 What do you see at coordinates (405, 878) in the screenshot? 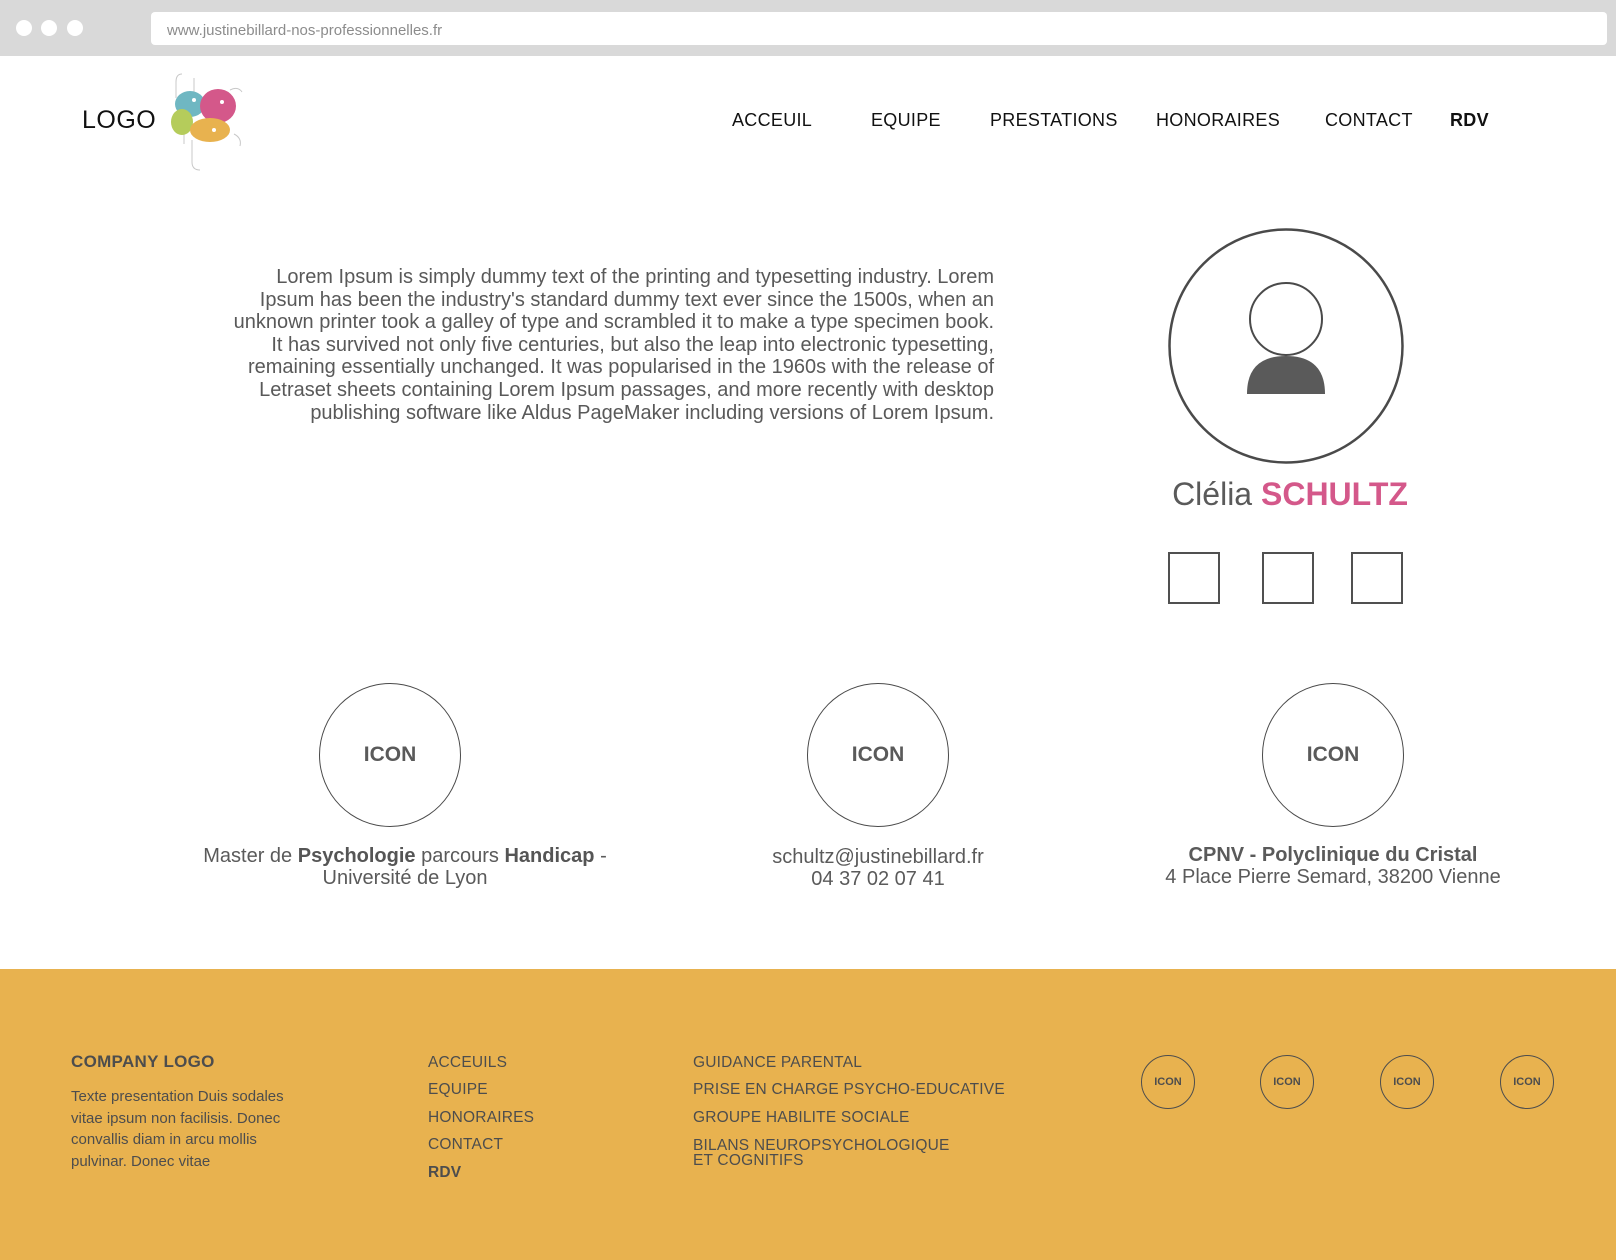
I see `university: Université de Lyon` at bounding box center [405, 878].